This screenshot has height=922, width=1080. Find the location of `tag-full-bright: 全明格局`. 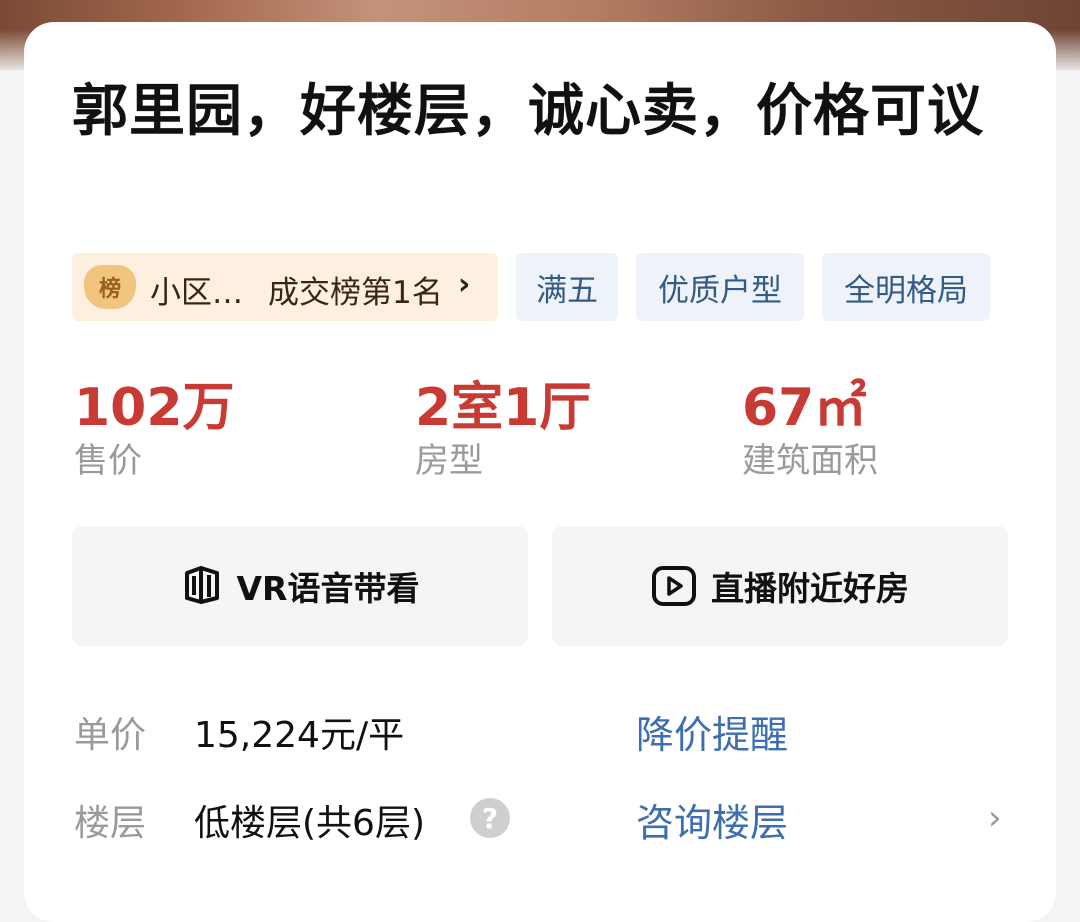

tag-full-bright: 全明格局 is located at coordinates (906, 287).